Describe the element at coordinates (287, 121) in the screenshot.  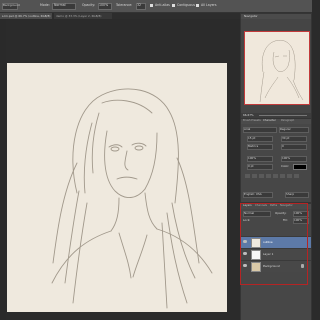
I see `tab-paragraph: Paragraph` at that location.